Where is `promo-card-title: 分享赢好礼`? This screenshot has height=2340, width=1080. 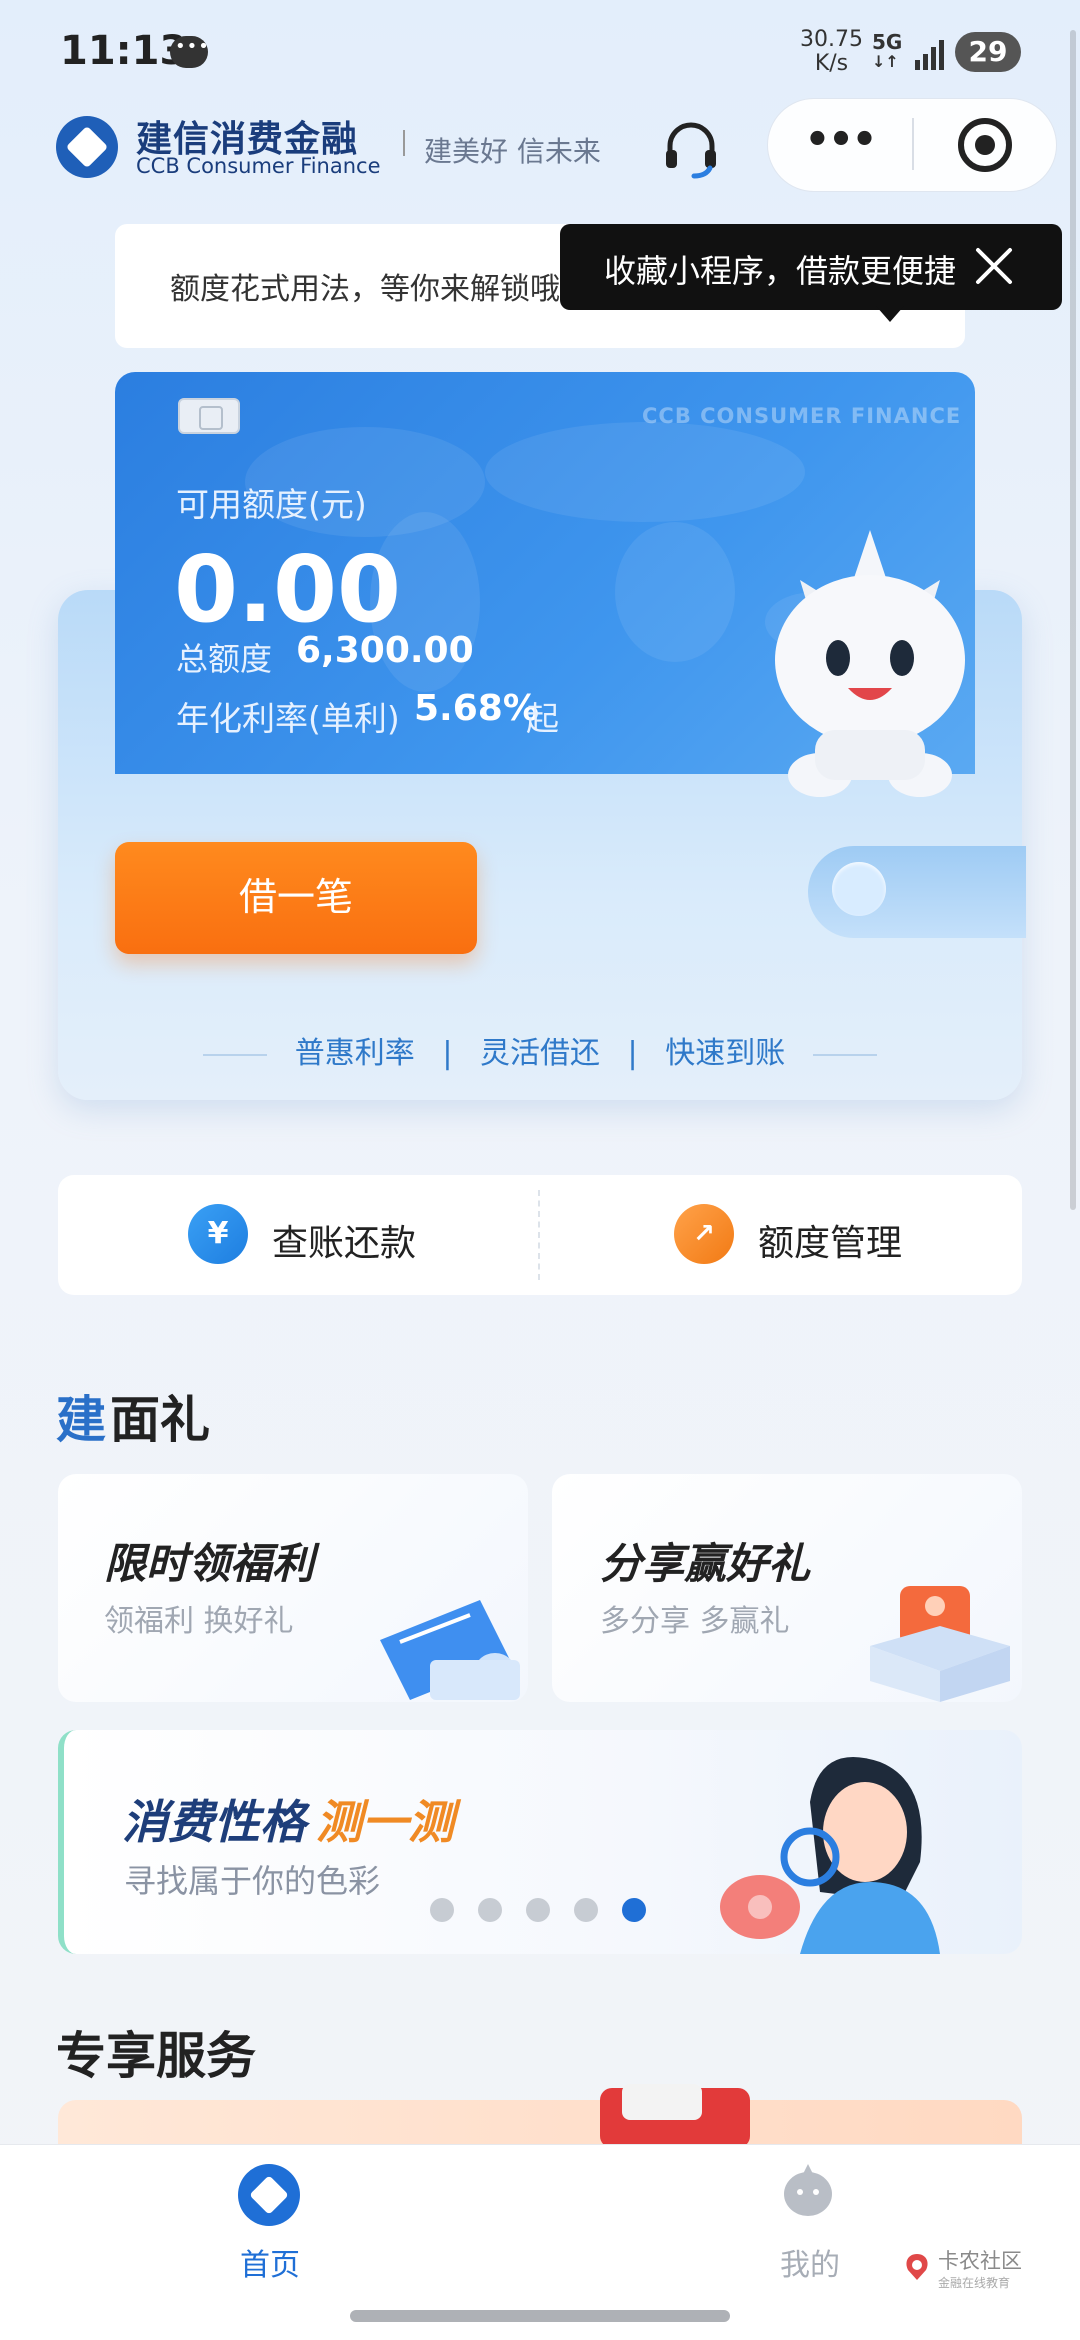
promo-card-title: 分享赢好礼 is located at coordinates (705, 1563).